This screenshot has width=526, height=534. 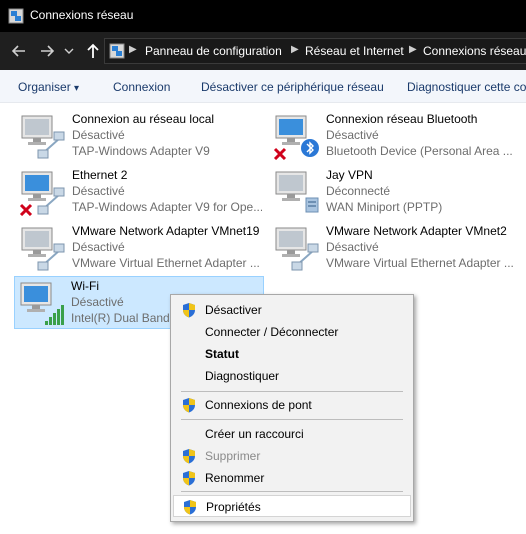 What do you see at coordinates (292, 332) in the screenshot?
I see `menu-item-connect-disconnect: Connecter / Déconnecter` at bounding box center [292, 332].